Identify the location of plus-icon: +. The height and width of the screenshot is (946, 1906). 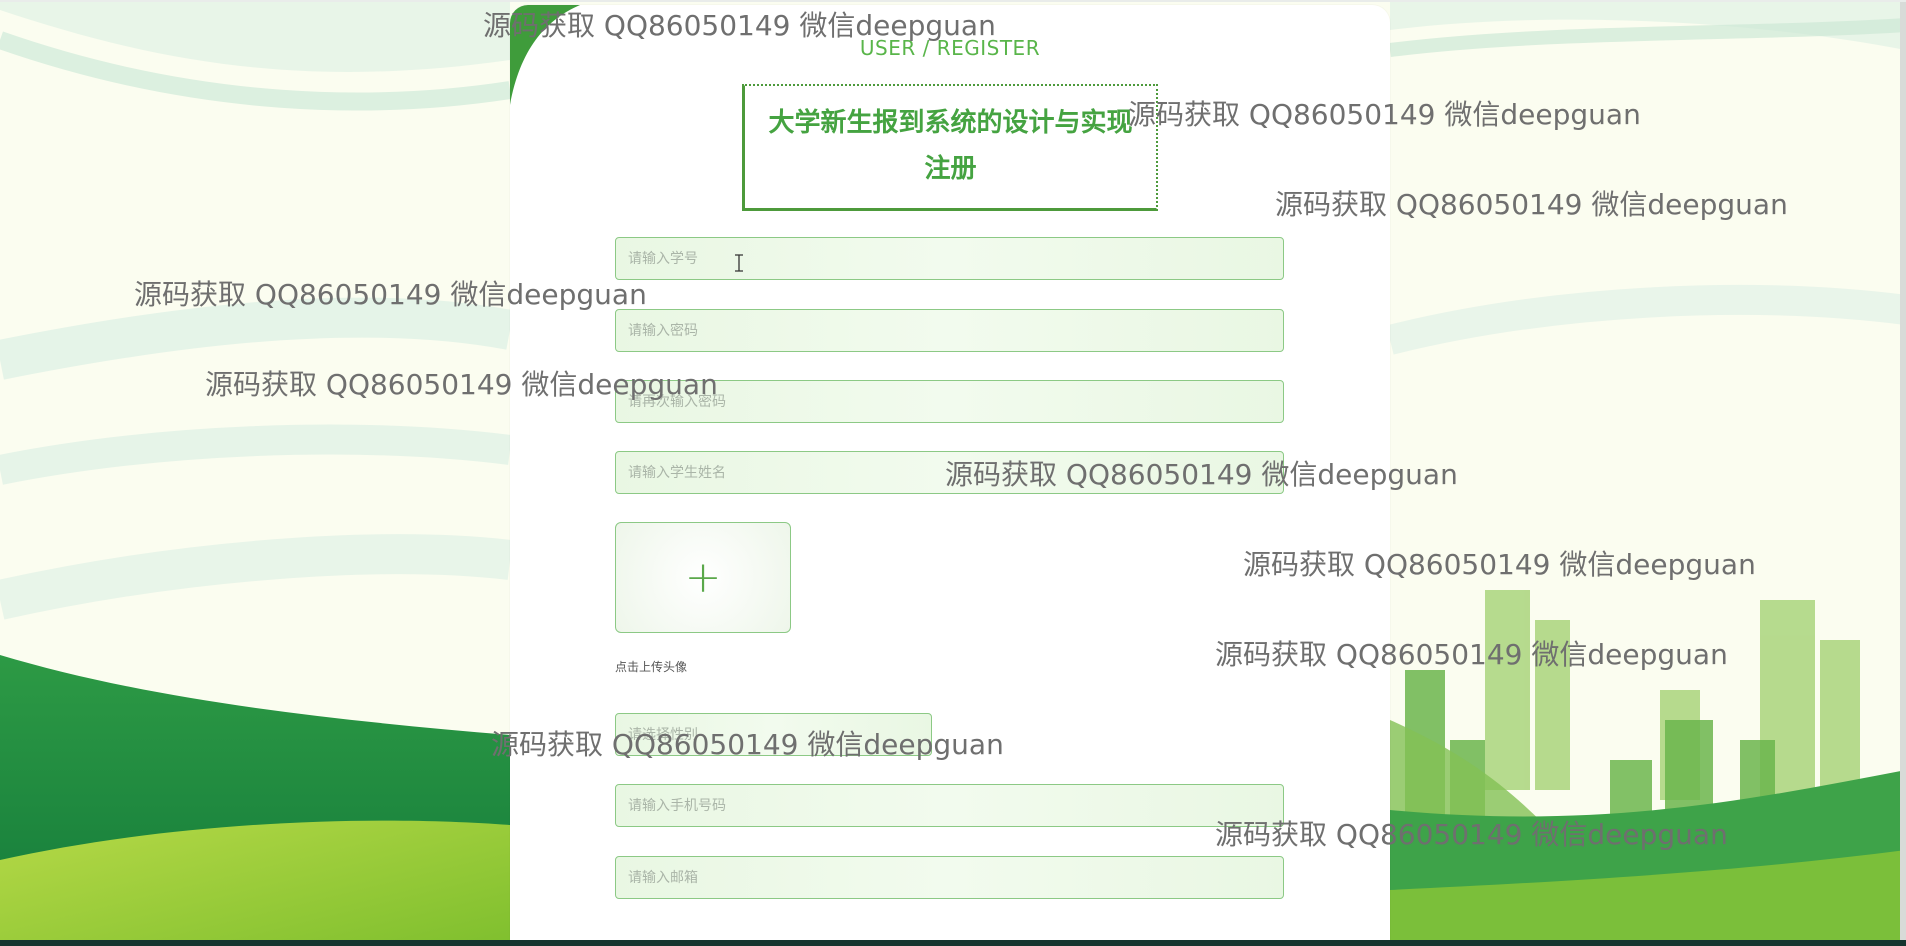
(703, 577).